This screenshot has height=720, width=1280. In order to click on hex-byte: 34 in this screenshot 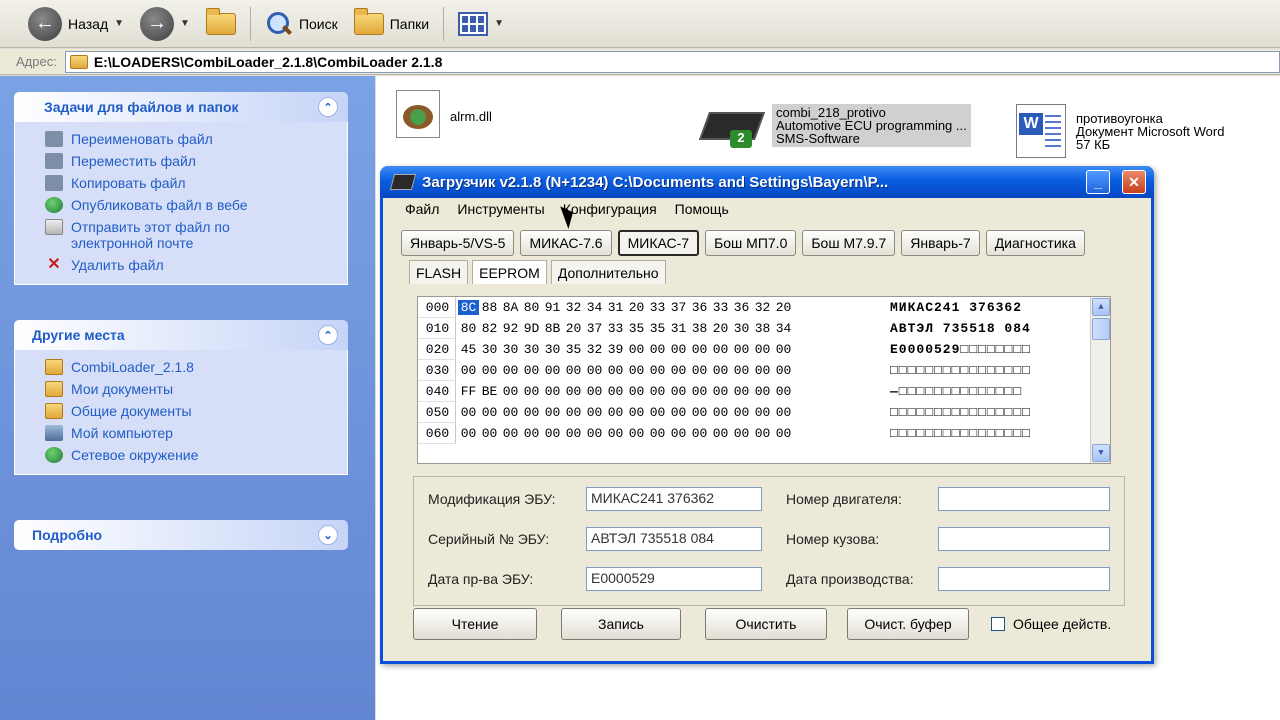, I will do `click(594, 307)`.